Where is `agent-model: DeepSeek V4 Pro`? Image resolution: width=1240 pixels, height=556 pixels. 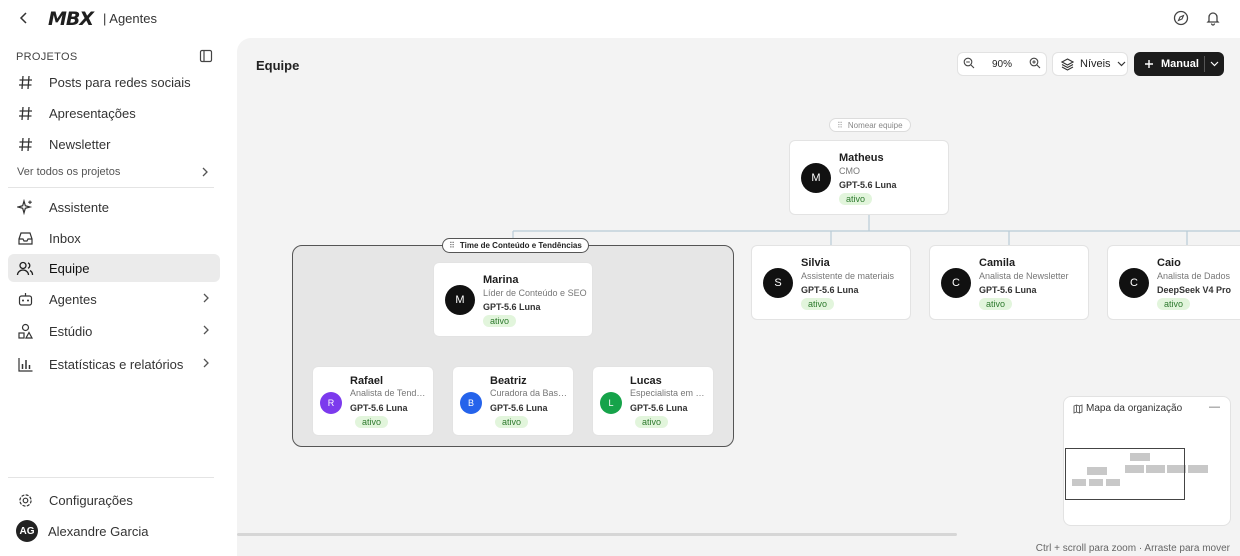 agent-model: DeepSeek V4 Pro is located at coordinates (1194, 290).